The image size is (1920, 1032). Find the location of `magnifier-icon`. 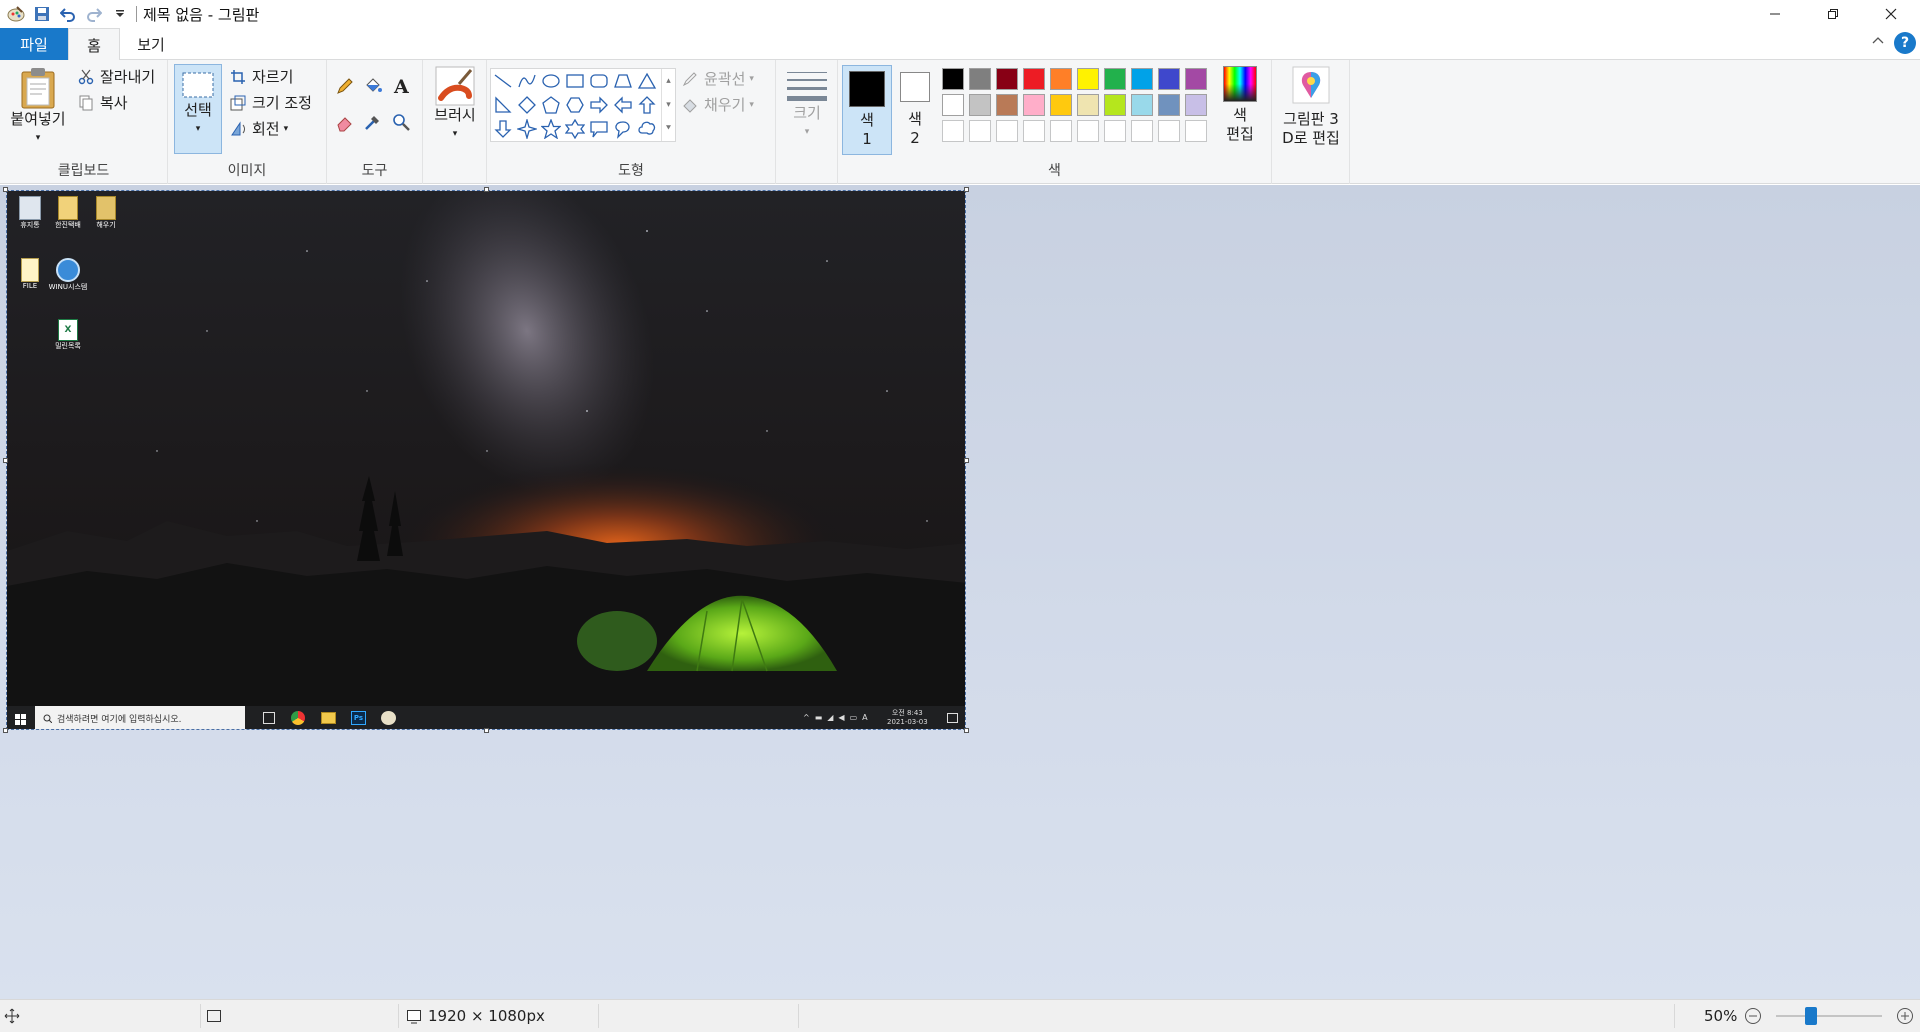

magnifier-icon is located at coordinates (401, 122).